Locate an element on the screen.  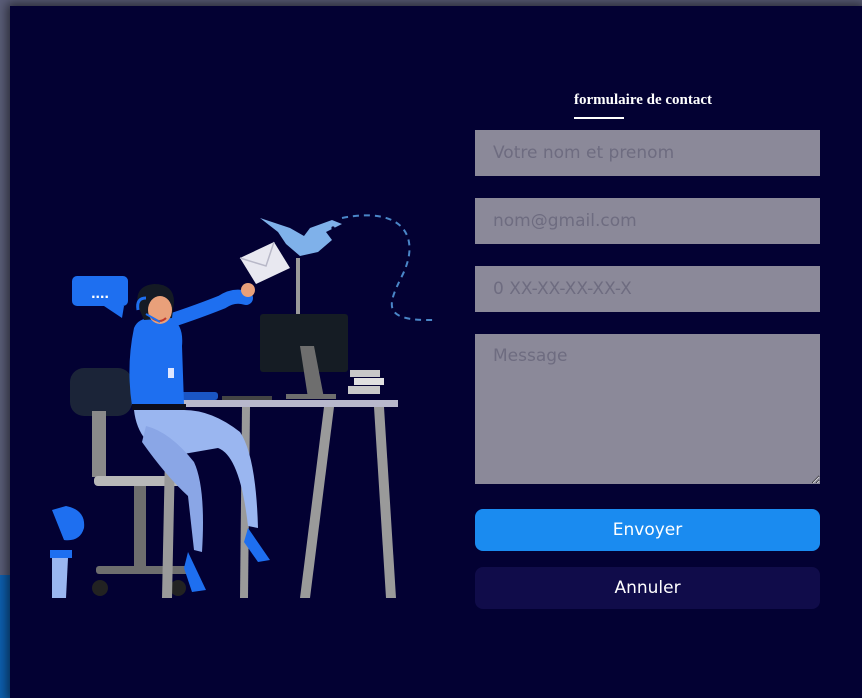
message-textarea is located at coordinates (647, 409).